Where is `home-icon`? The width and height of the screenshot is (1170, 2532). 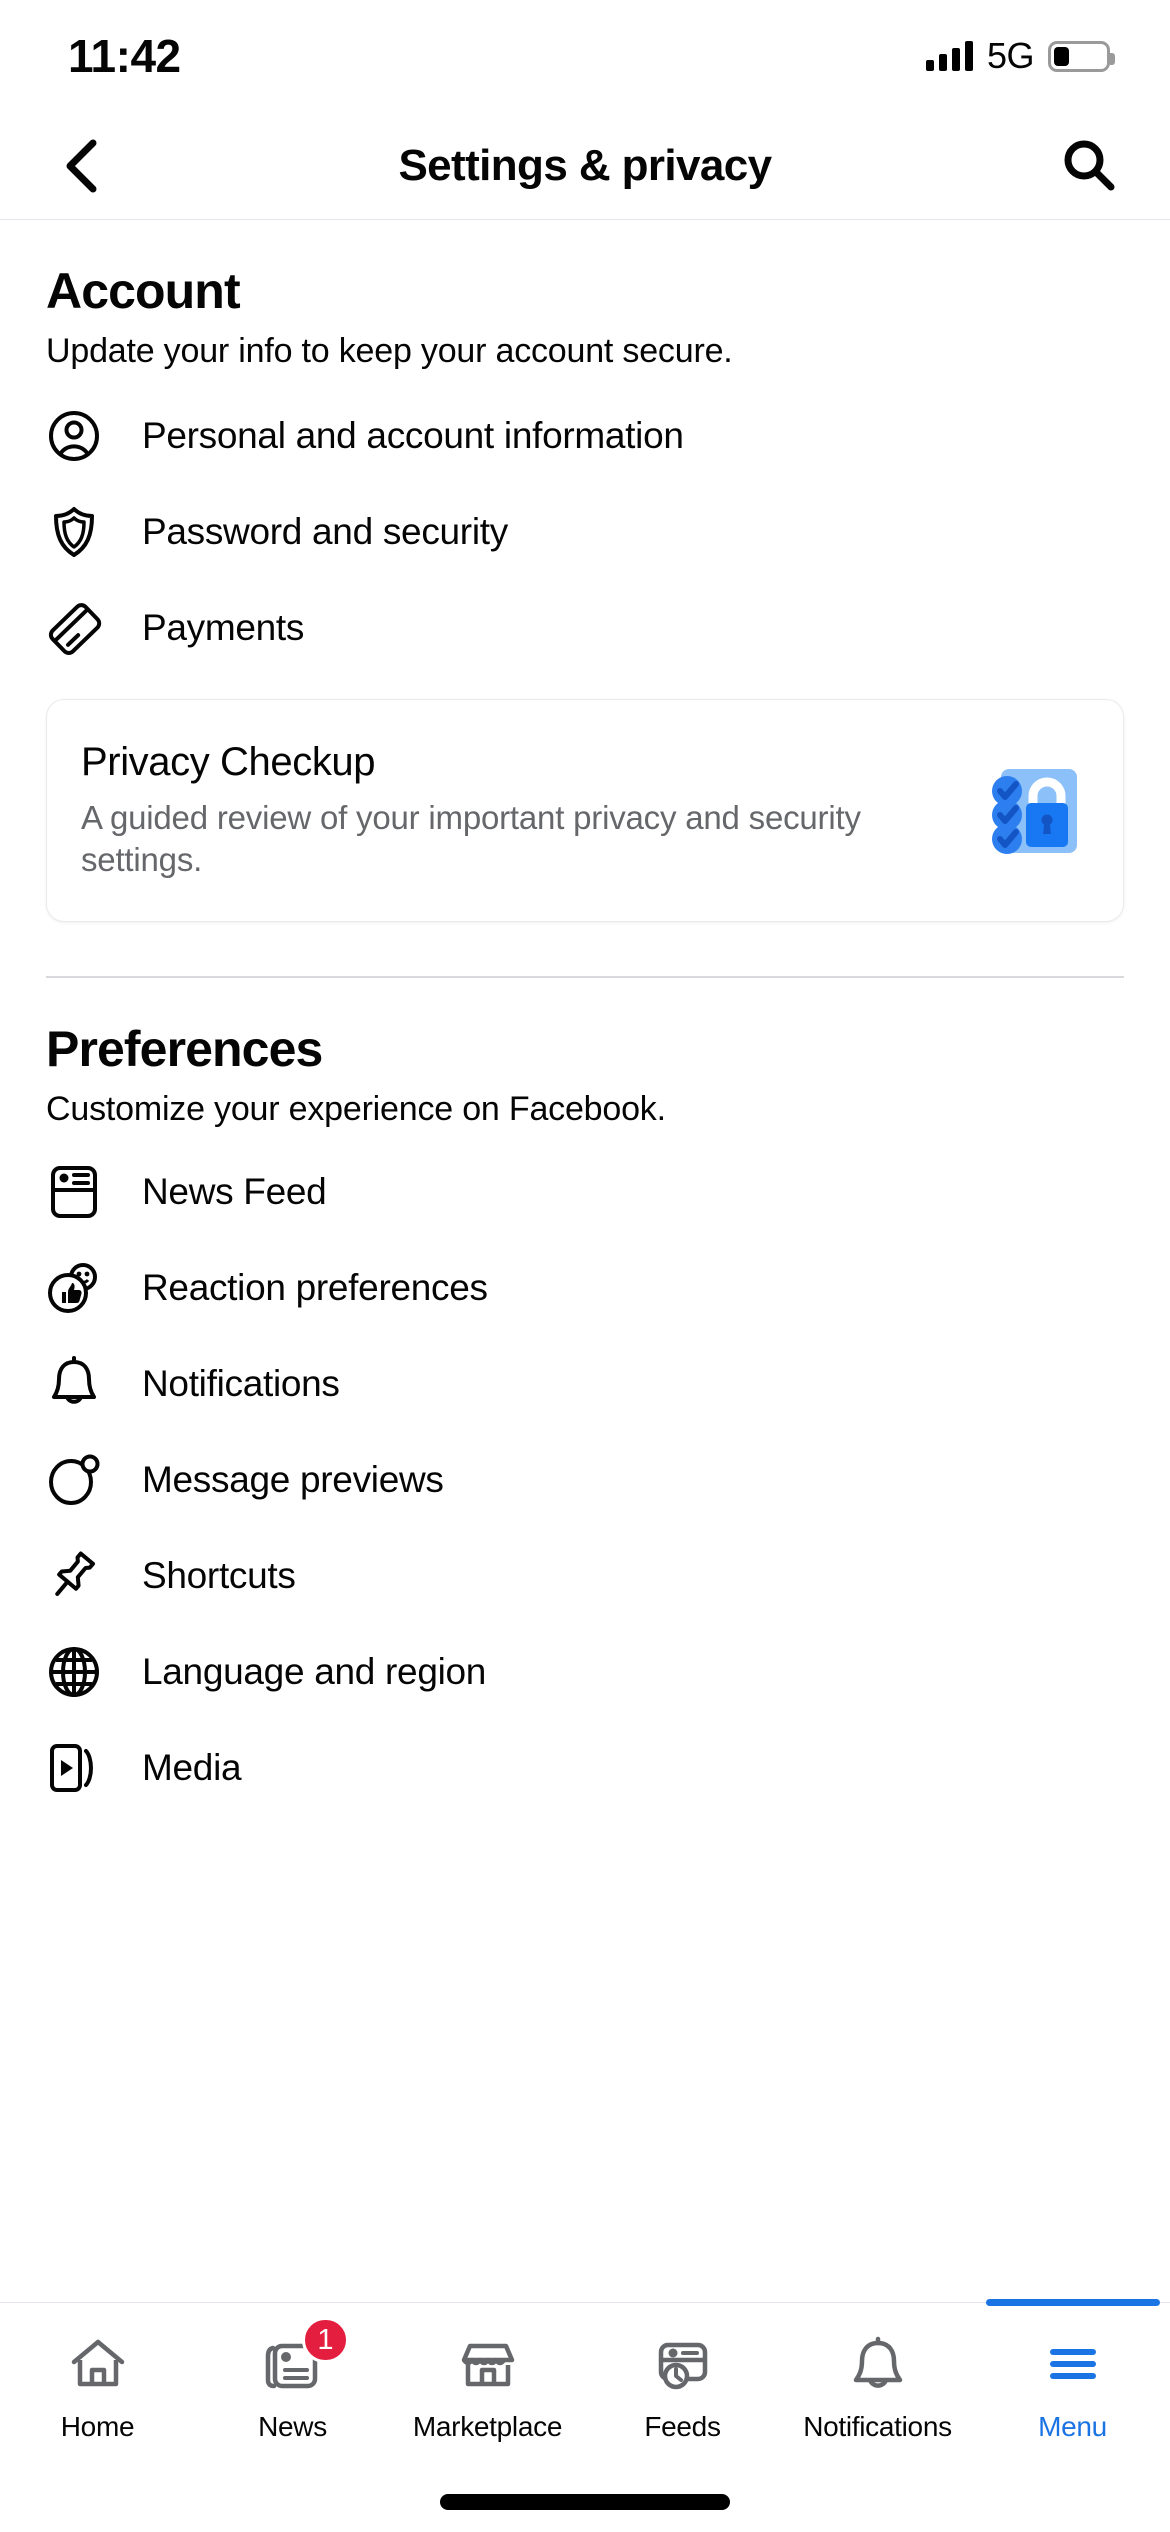
home-icon is located at coordinates (98, 2364).